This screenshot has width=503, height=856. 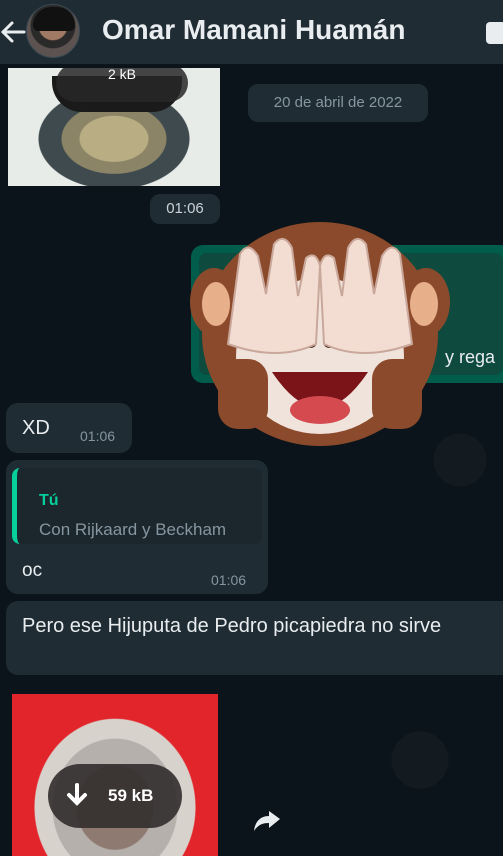 What do you see at coordinates (32, 570) in the screenshot?
I see `message-text: oc` at bounding box center [32, 570].